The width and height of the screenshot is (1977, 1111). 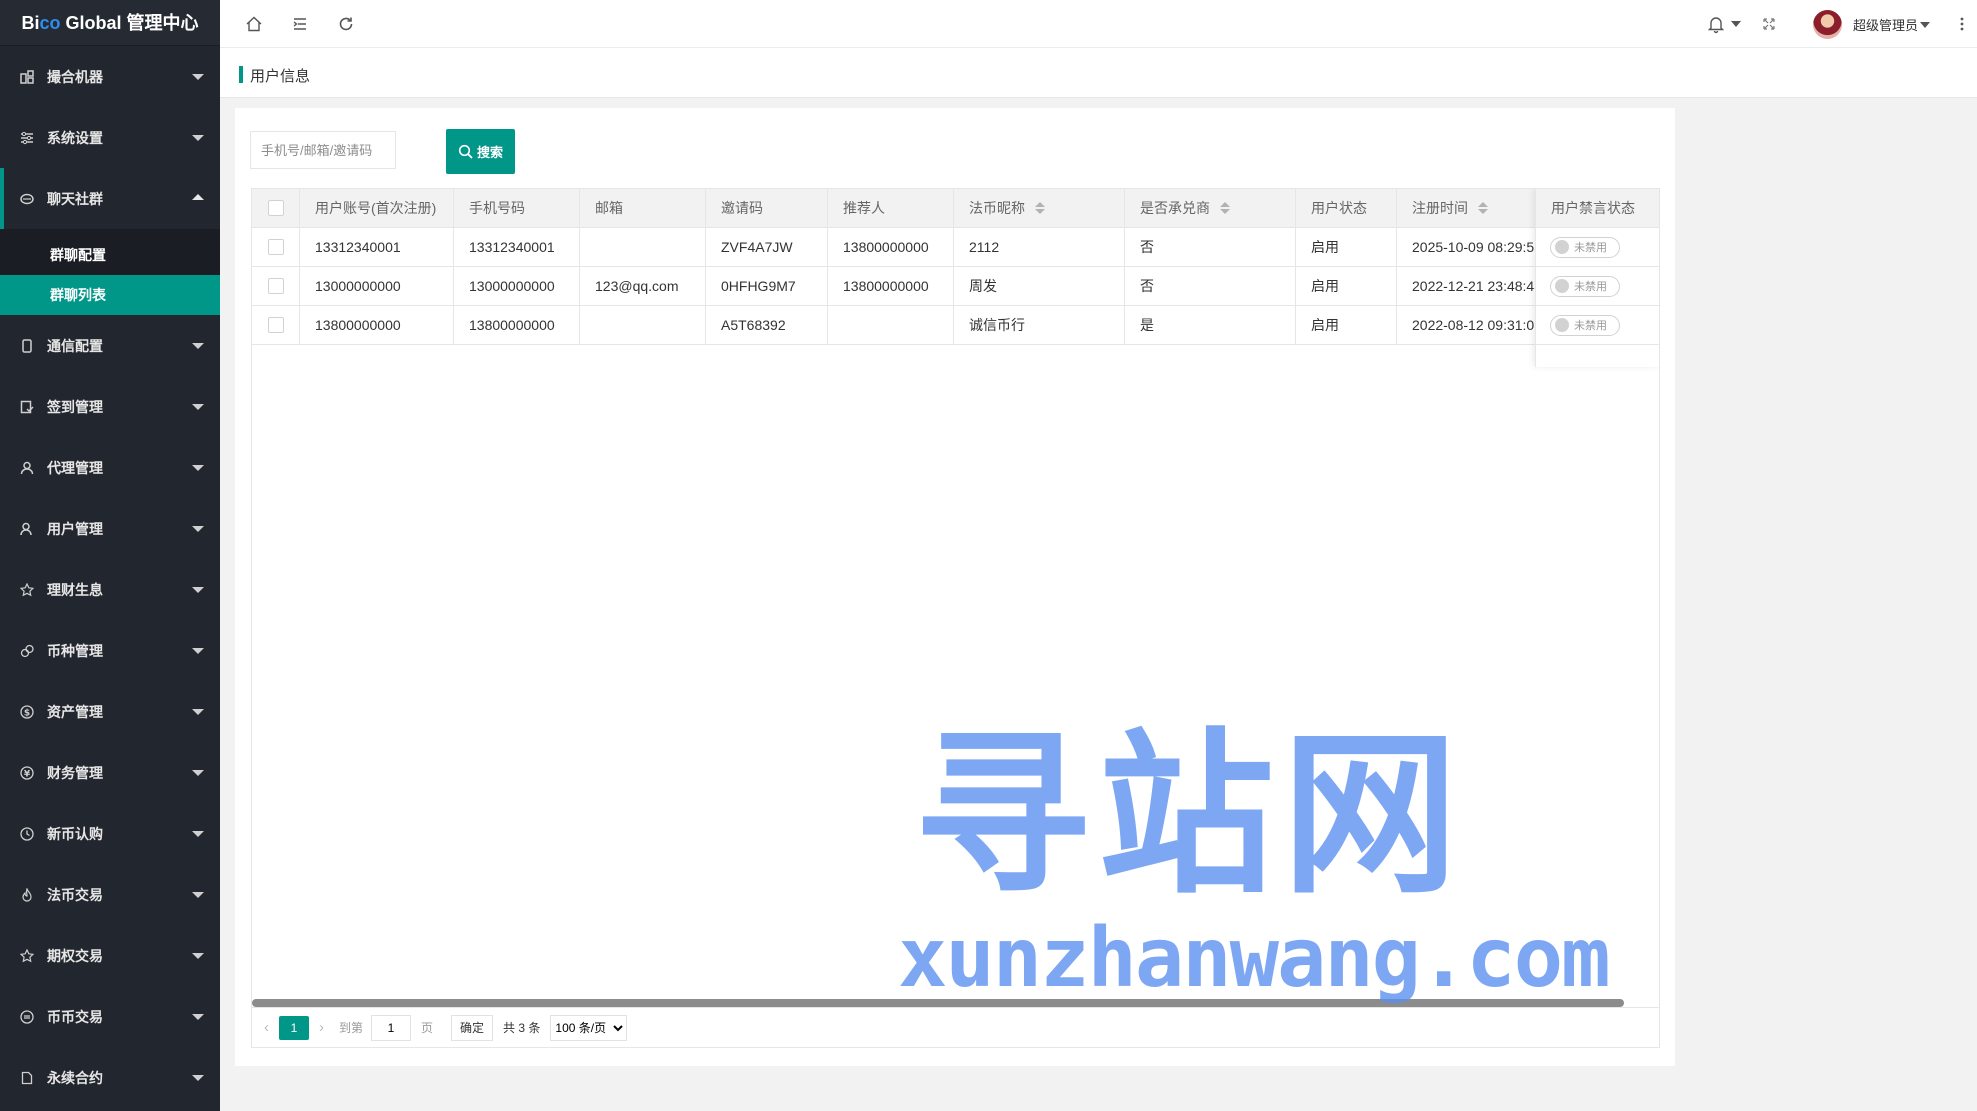 What do you see at coordinates (110, 255) in the screenshot?
I see `sidebar-subitem-group-config: 群聊配置` at bounding box center [110, 255].